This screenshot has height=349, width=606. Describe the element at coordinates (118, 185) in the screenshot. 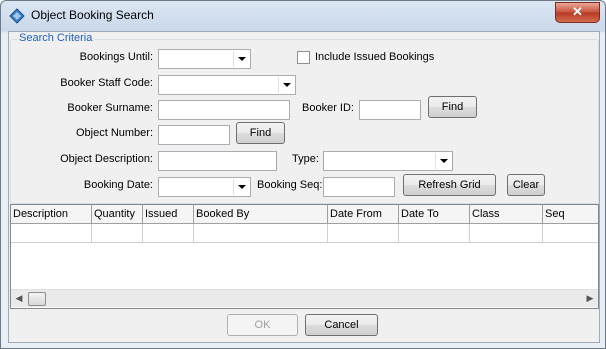

I see `booking-date-label: Booking Date:` at that location.